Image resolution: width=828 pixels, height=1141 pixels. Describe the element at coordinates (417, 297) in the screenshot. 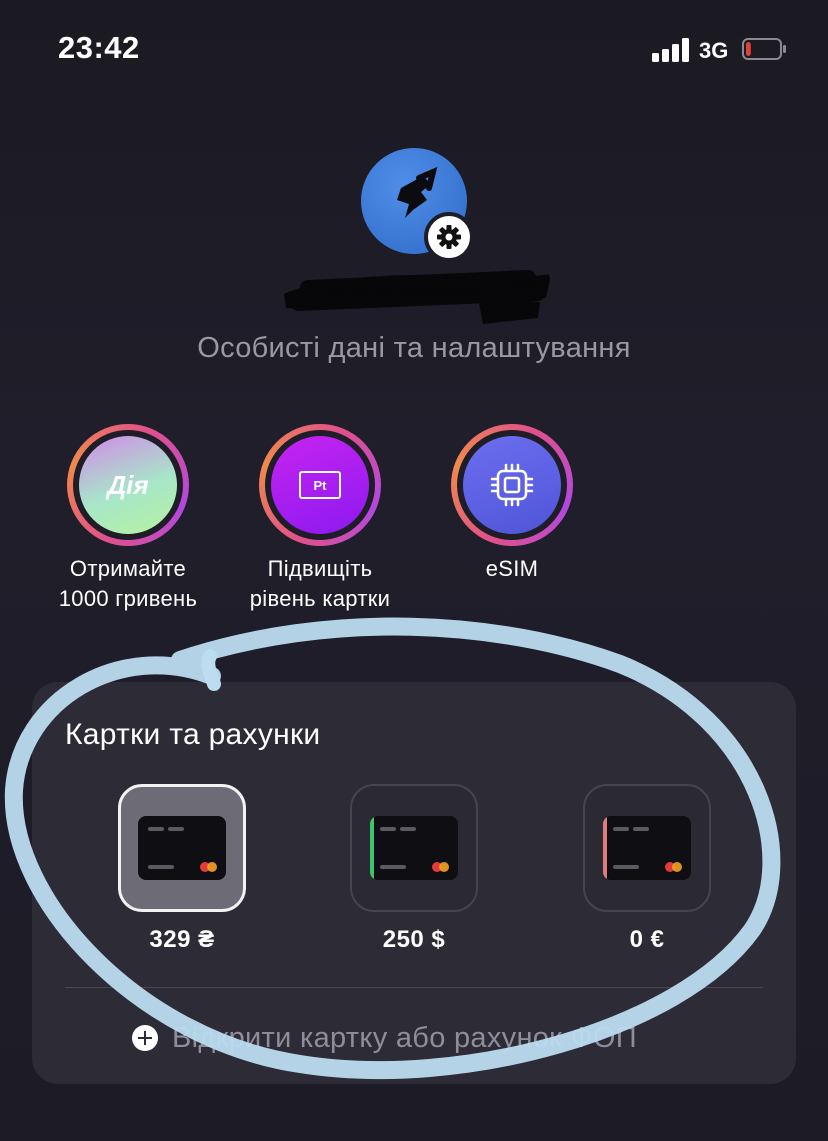

I see `name-redaction-scribble` at that location.